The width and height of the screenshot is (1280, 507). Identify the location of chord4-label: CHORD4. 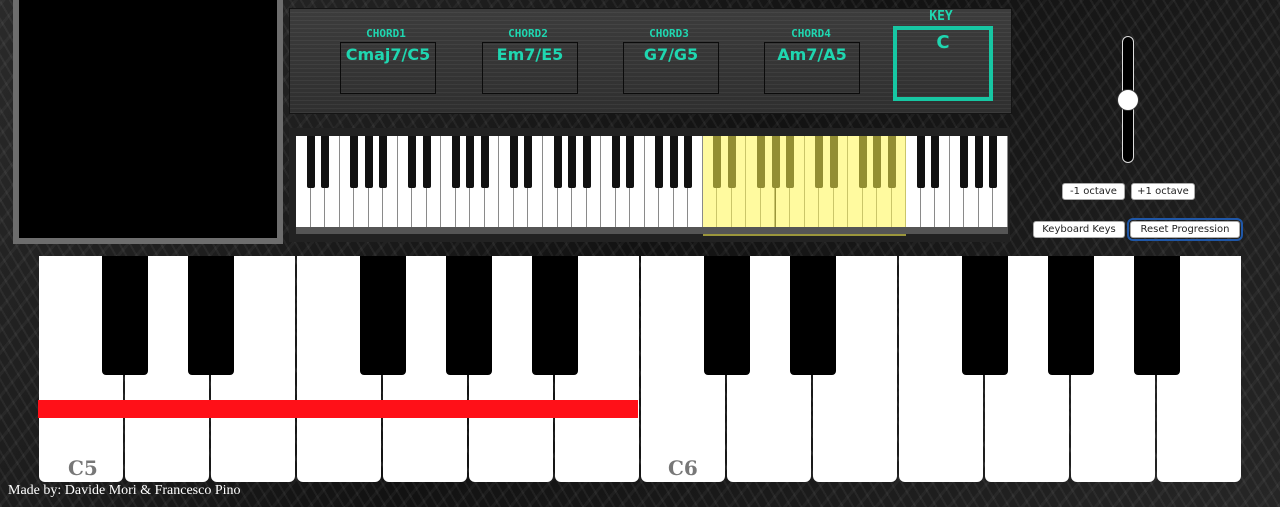
(811, 33).